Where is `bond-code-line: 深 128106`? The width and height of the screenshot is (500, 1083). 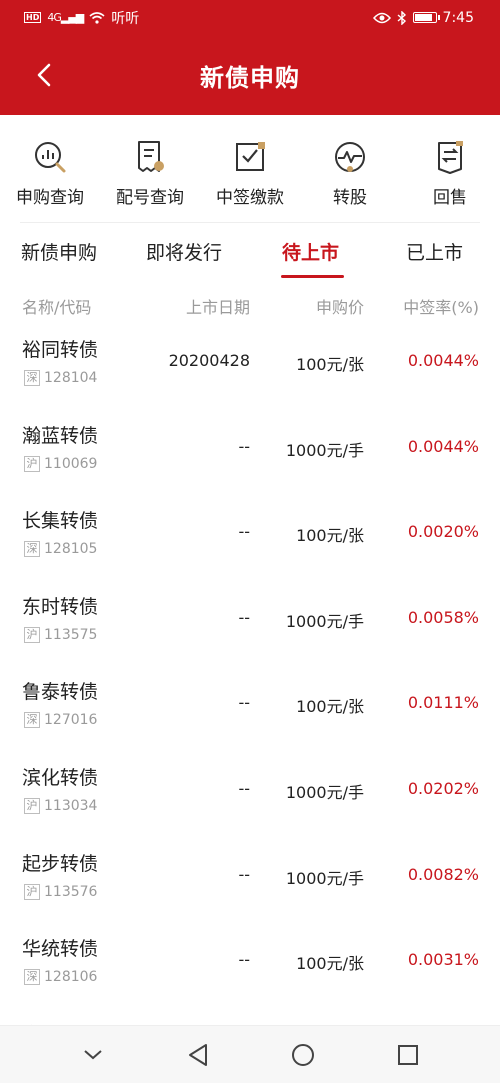
bond-code-line: 深 128106 is located at coordinates (61, 977).